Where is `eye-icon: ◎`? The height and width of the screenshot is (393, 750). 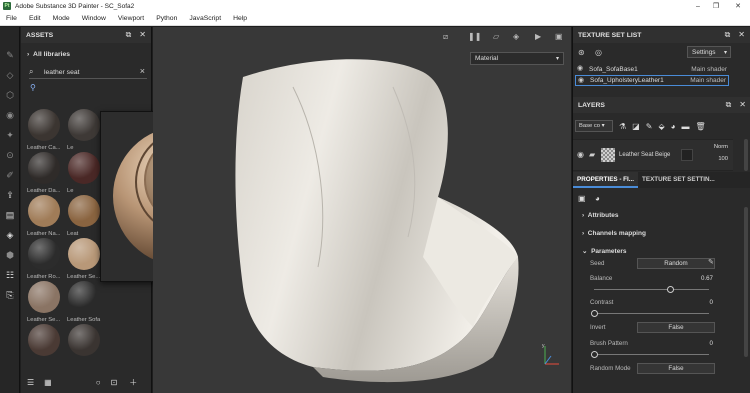 eye-icon: ◎ is located at coordinates (598, 52).